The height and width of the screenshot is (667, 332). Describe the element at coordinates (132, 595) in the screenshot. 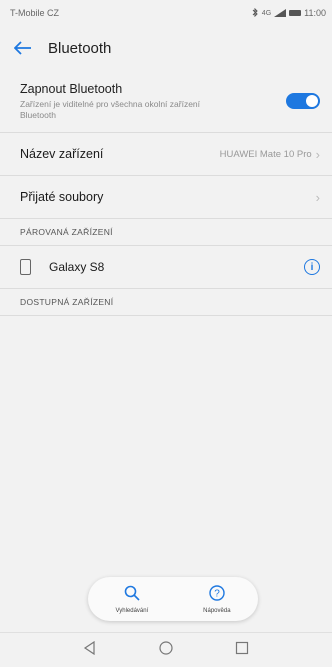

I see `search-icon` at that location.